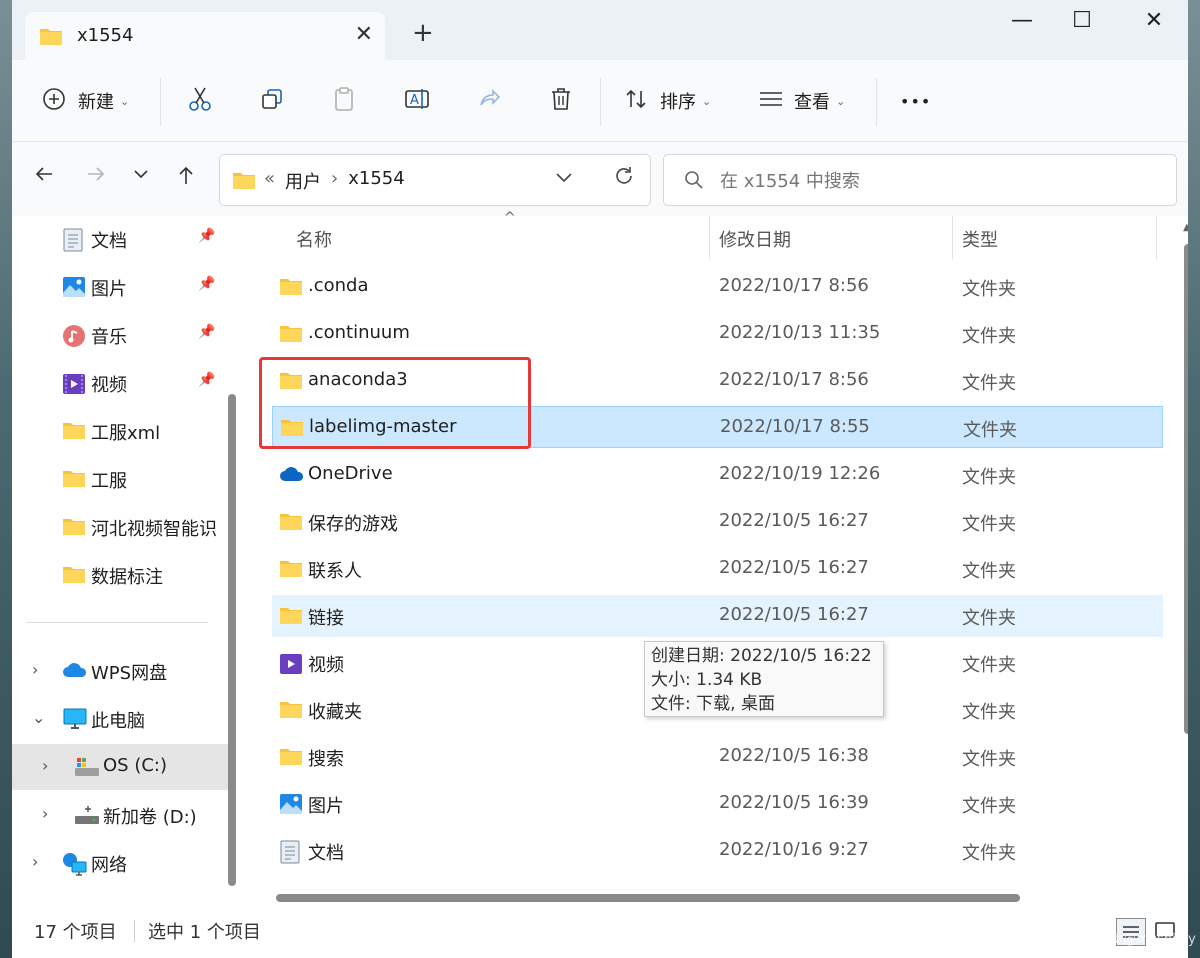 Image resolution: width=1200 pixels, height=958 pixels. I want to click on copy-button, so click(272, 101).